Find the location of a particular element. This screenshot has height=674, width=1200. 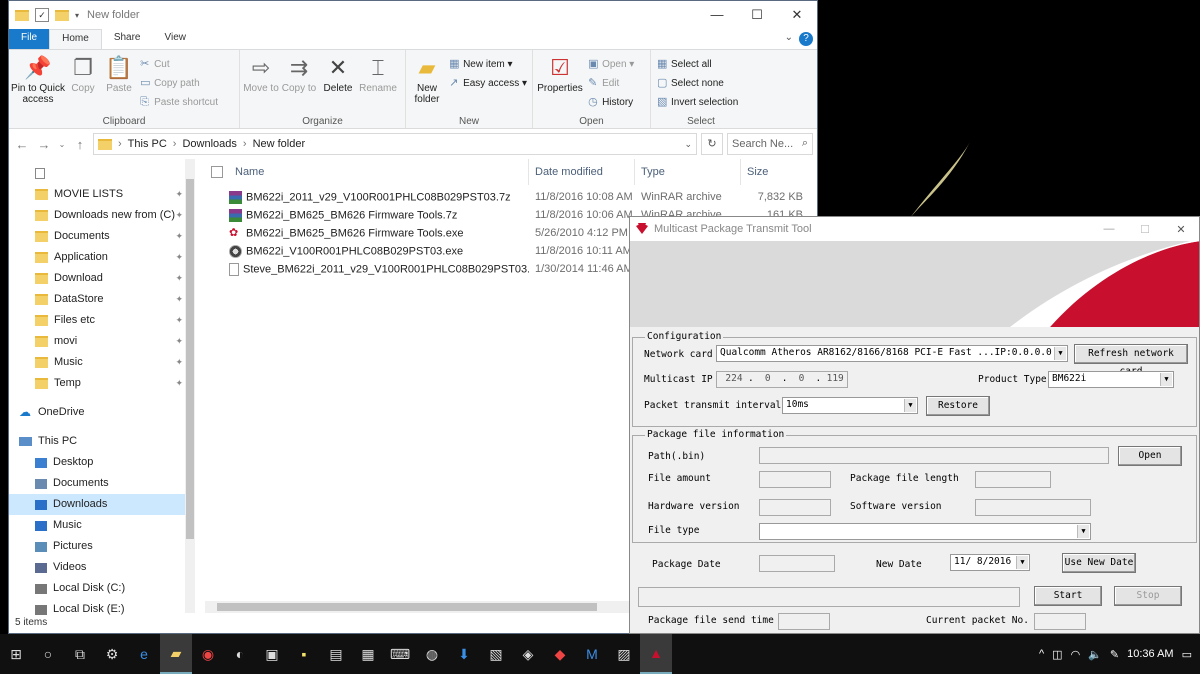

tool-maximize-button: ☐ is located at coordinates (1145, 229).